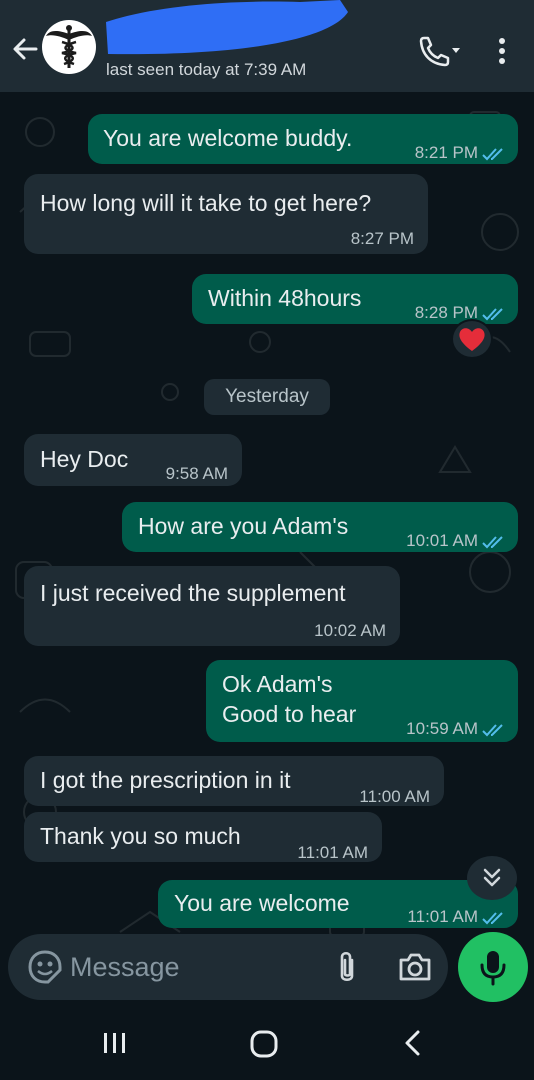  Describe the element at coordinates (84, 459) in the screenshot. I see `message-text: Hey Doc` at that location.